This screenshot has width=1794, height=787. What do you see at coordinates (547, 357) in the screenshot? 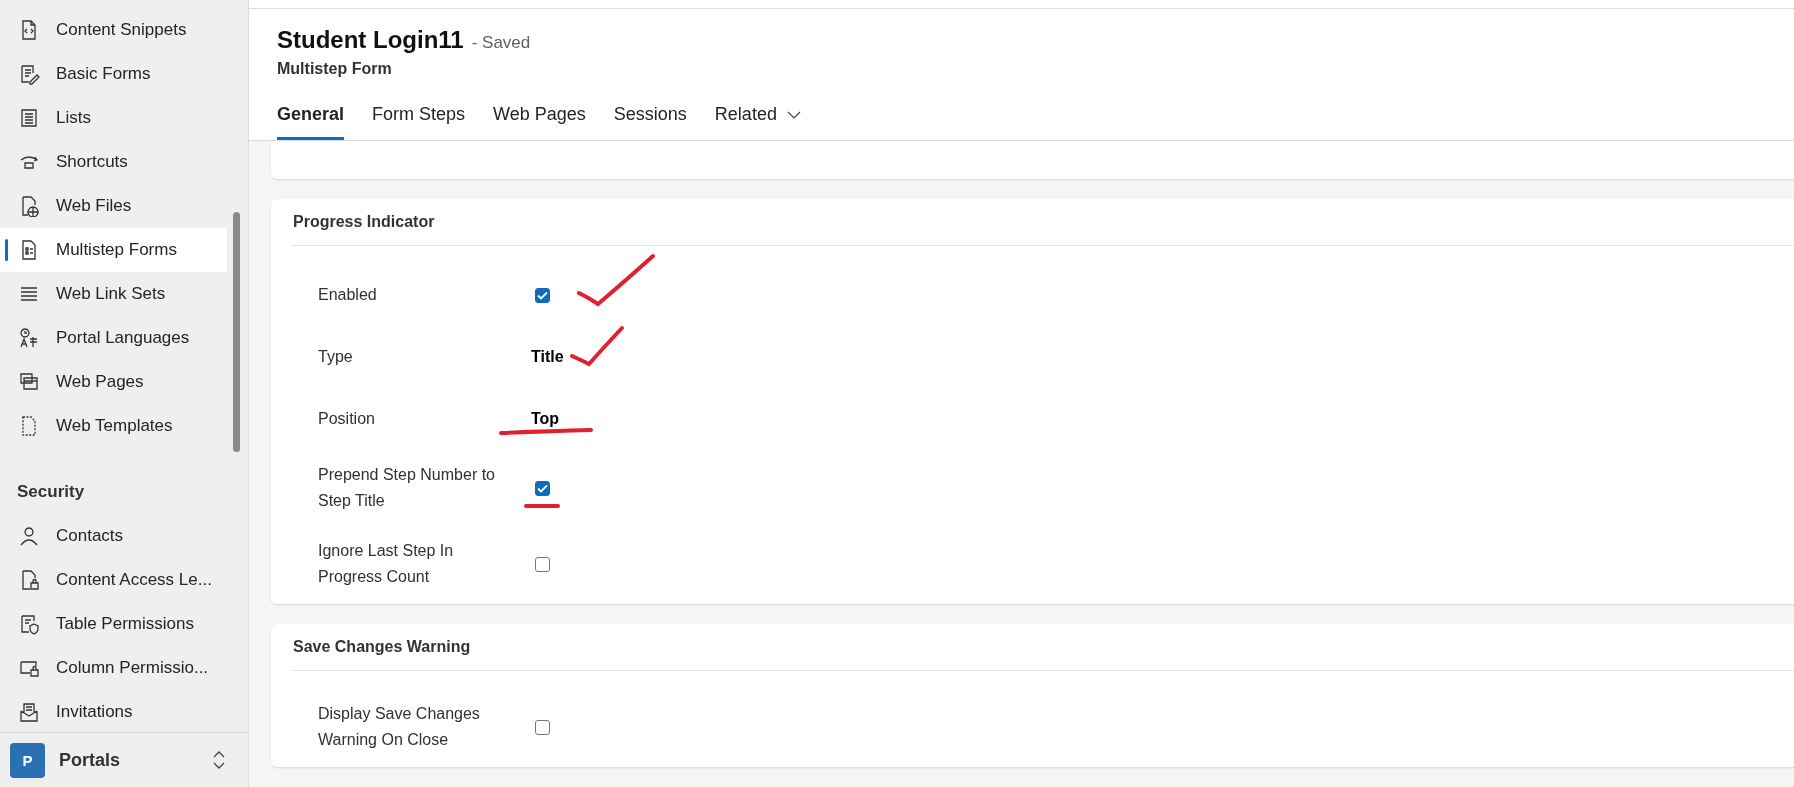
I see `field-value: Title` at bounding box center [547, 357].